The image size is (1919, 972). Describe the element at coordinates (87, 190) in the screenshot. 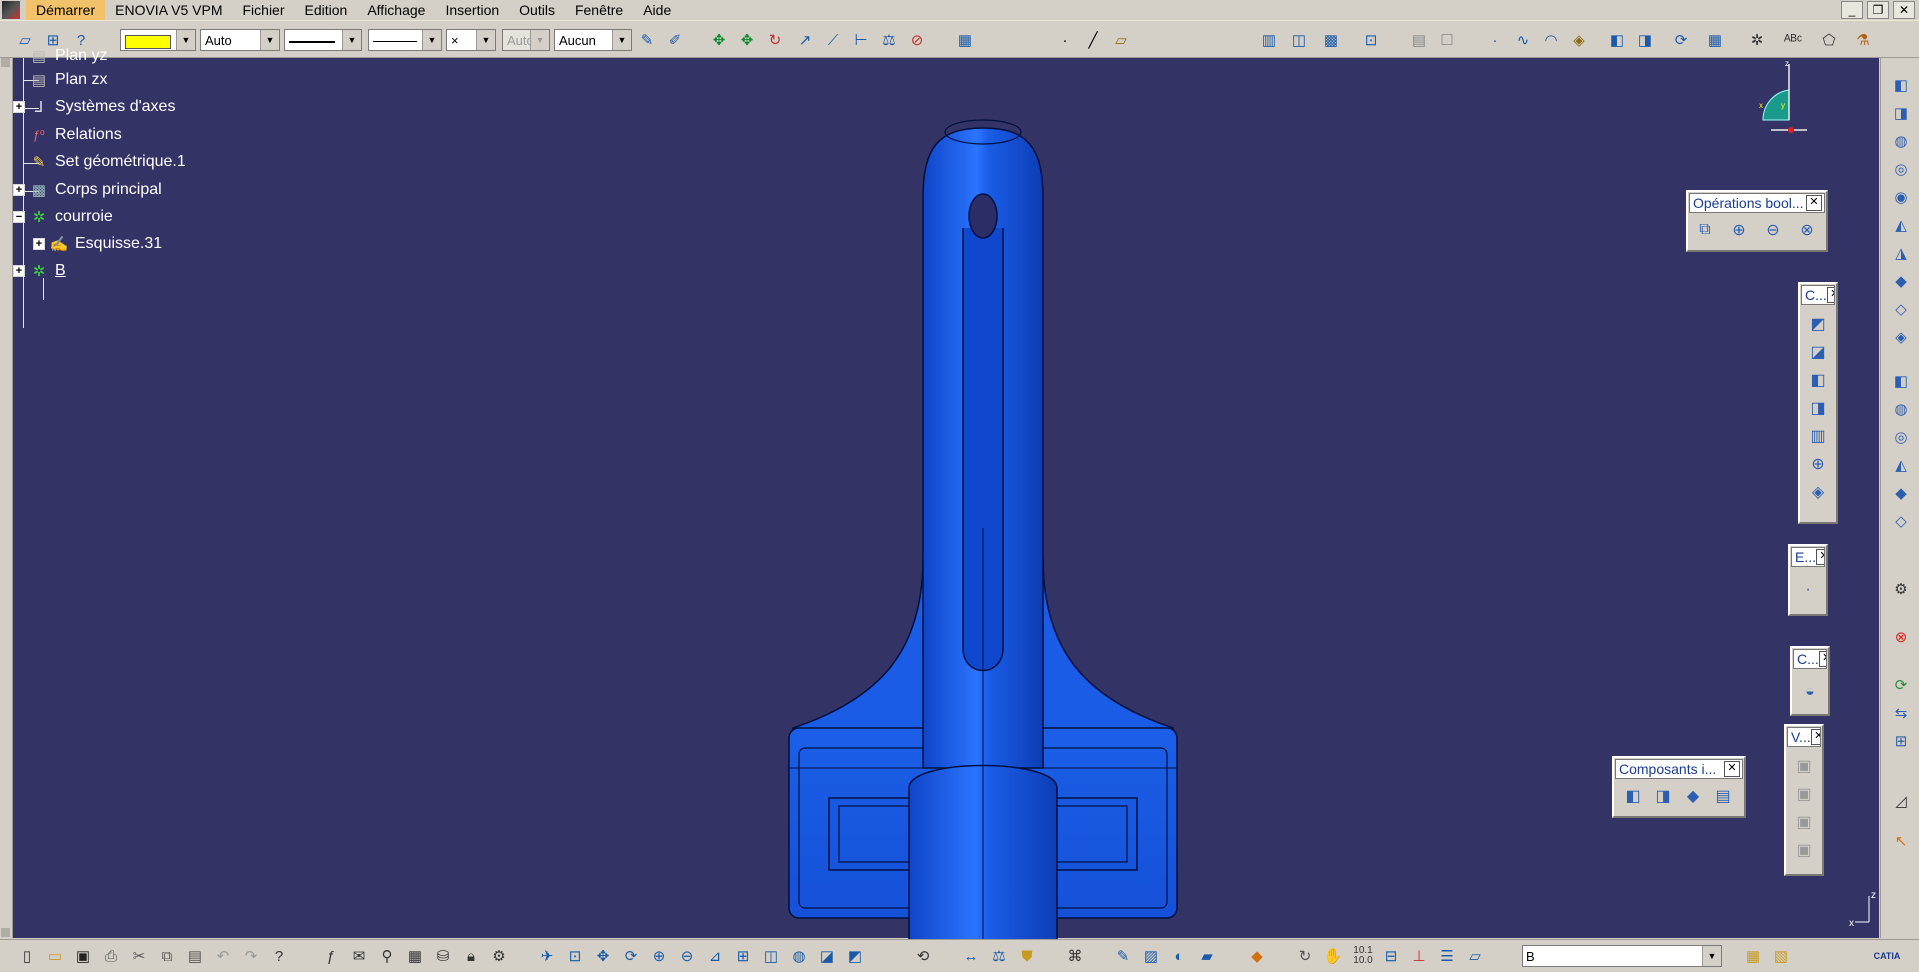

I see `tree-item-part-body: + ▩ Corps principal` at that location.